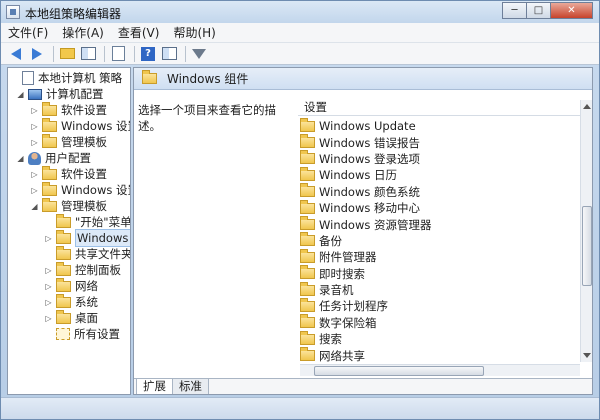 This screenshot has height=420, width=600. Describe the element at coordinates (440, 142) in the screenshot. I see `list-item-error-reporting: Windows 错误报告` at that location.